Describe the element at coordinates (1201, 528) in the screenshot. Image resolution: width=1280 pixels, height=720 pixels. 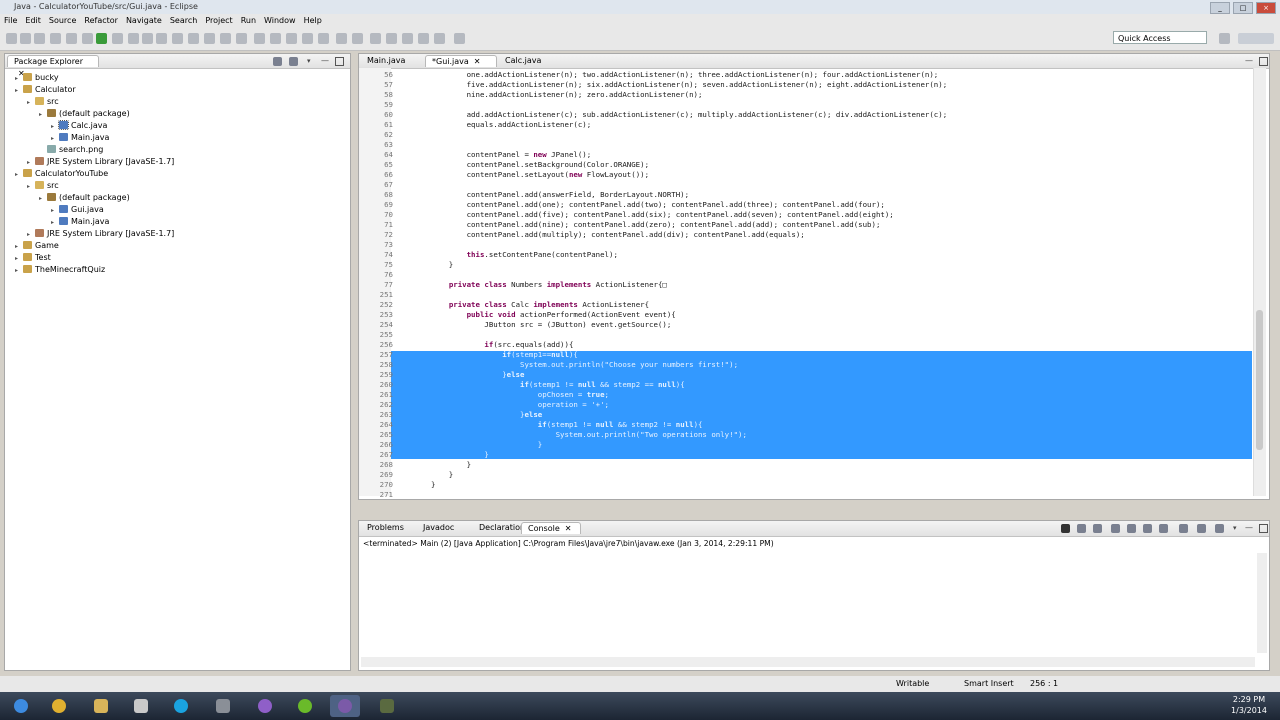
I see `display-console-icon` at that location.